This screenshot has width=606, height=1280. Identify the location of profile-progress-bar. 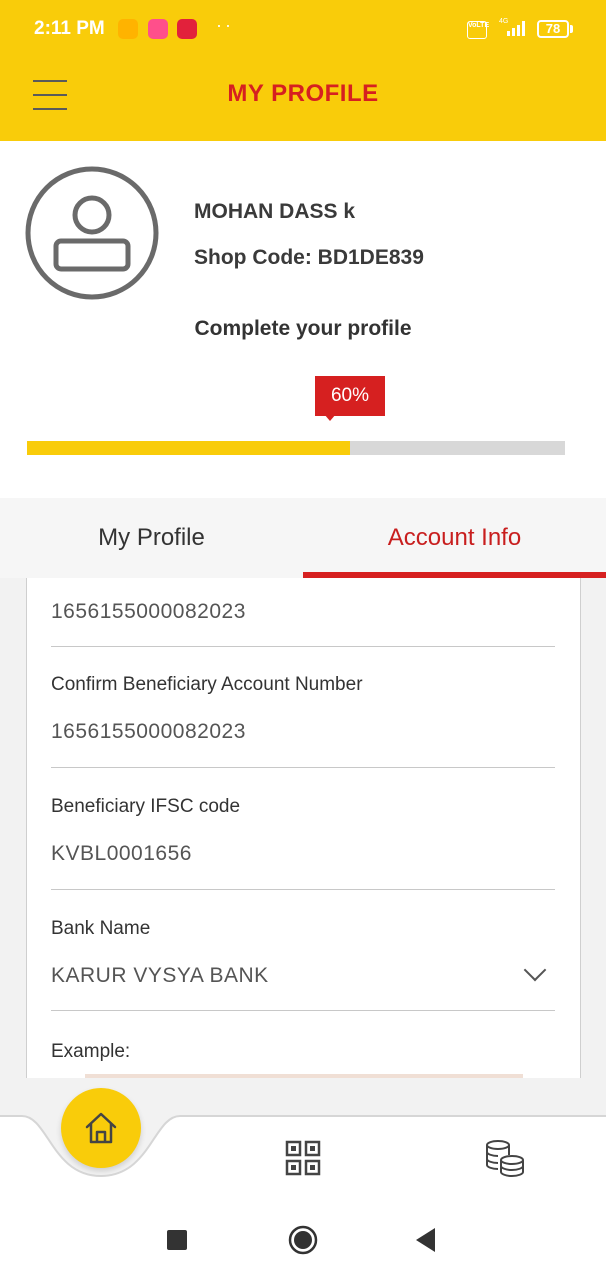
(296, 448).